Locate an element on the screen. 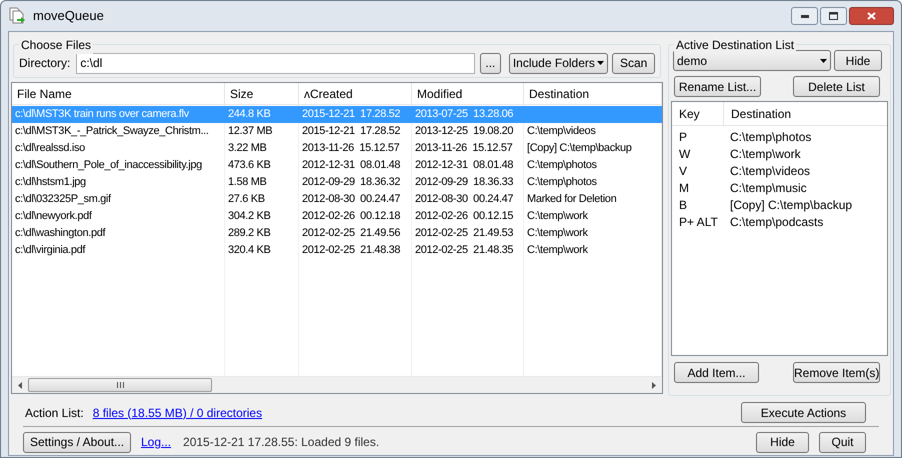  destination-cell-text: C:\temp\videos is located at coordinates (770, 171).